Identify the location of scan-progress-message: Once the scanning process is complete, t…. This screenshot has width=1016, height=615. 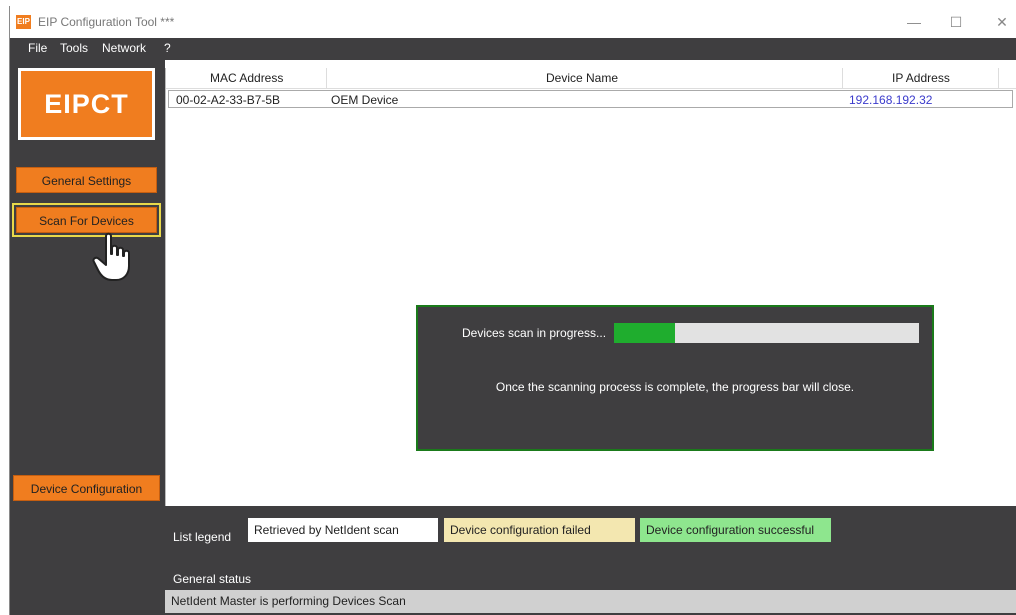
(675, 387).